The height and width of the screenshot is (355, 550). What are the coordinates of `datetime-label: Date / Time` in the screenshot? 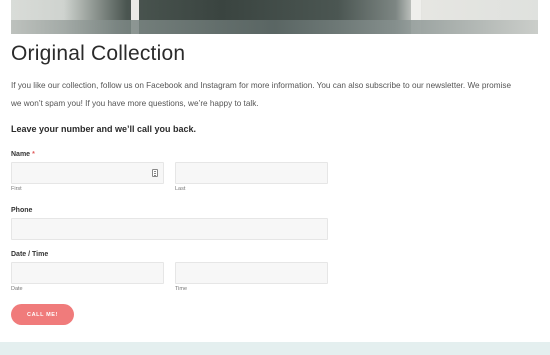 It's located at (30, 254).